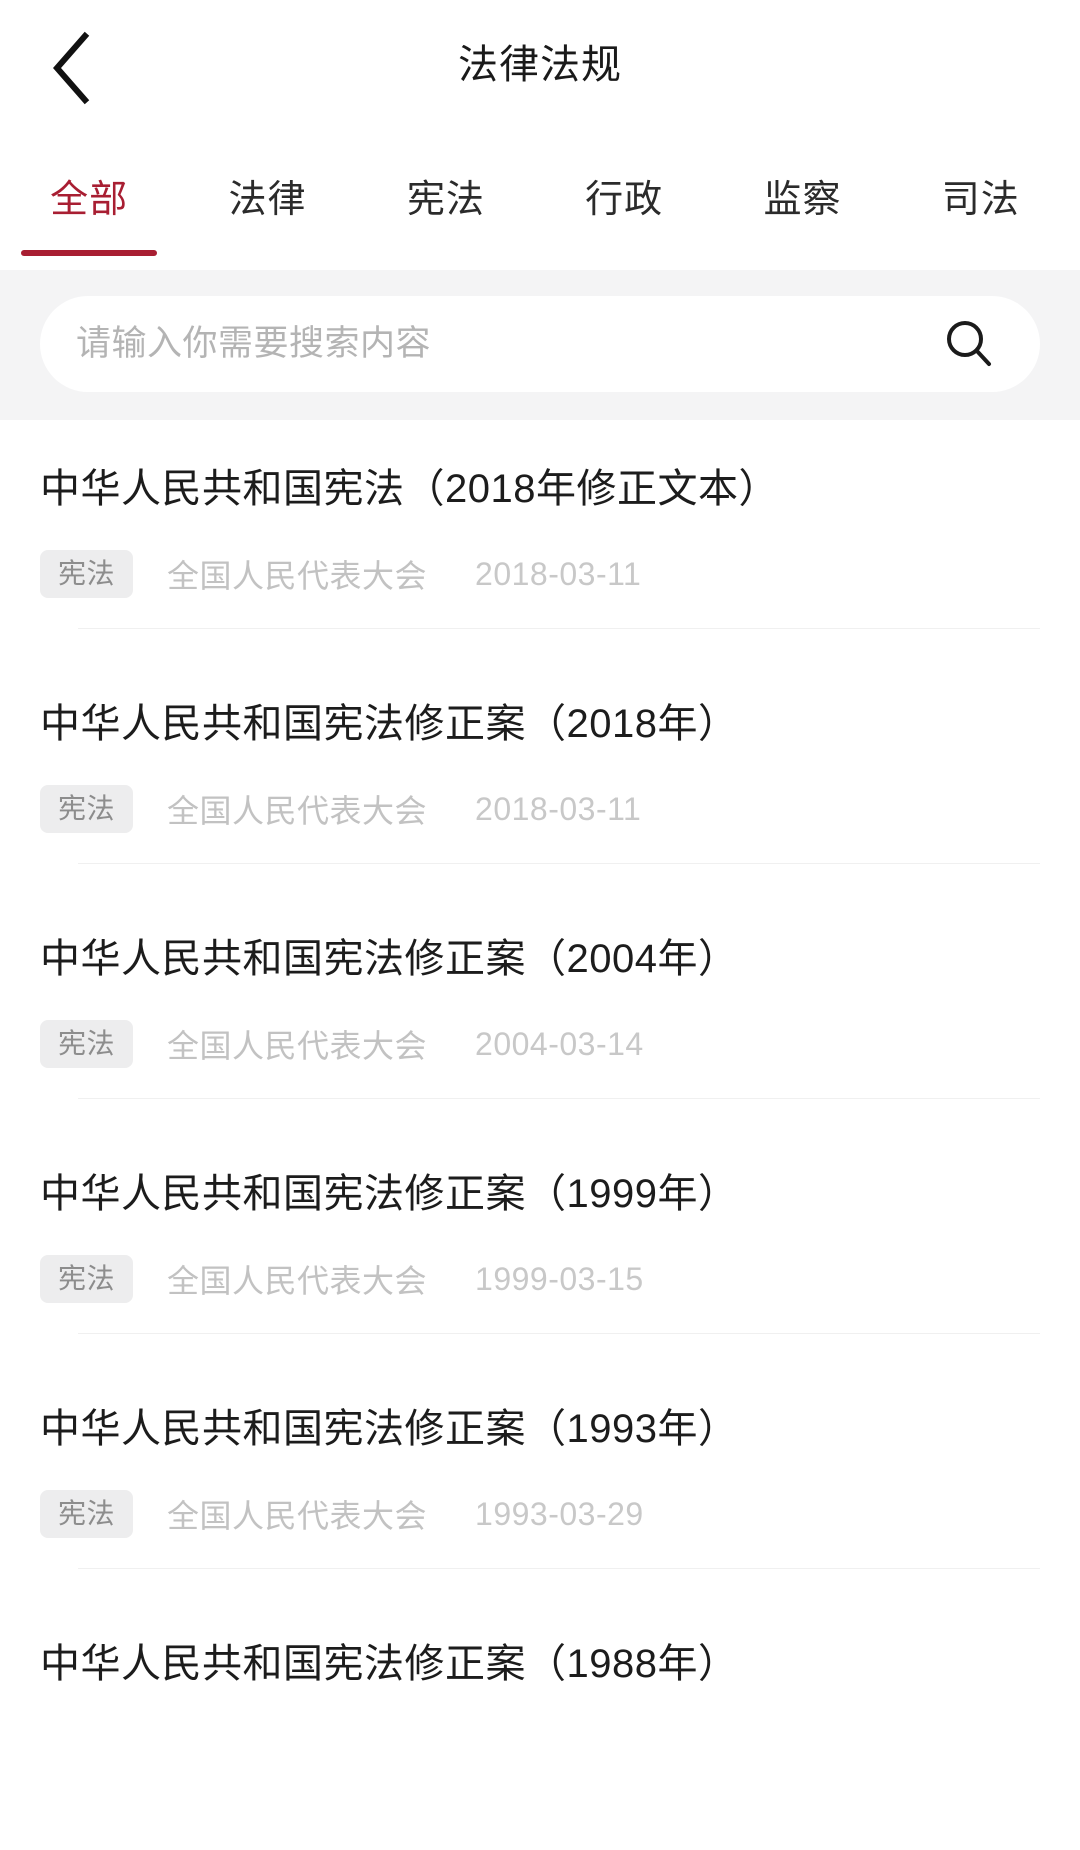 This screenshot has height=1850, width=1080. I want to click on item-meta: 宪法 全国人民代表大会 2004-03-14, so click(540, 1044).